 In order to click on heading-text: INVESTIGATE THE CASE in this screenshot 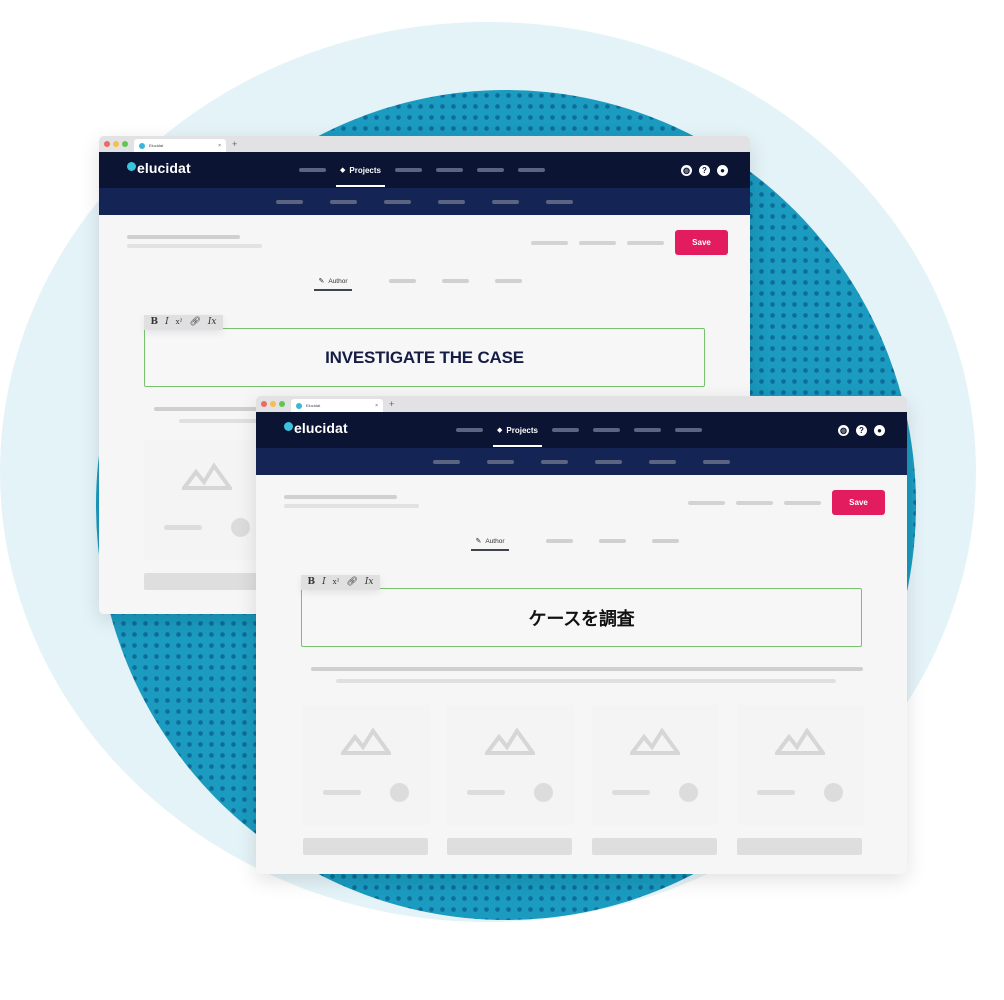, I will do `click(424, 358)`.